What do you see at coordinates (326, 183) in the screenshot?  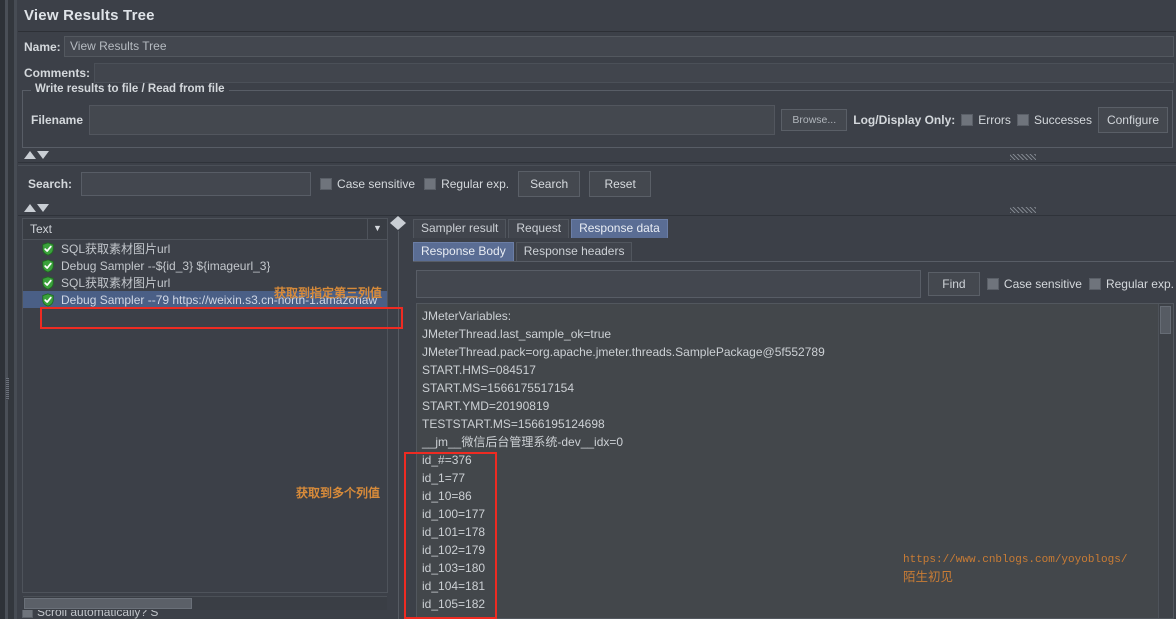 I see `search-case-sensitive-checkbox` at bounding box center [326, 183].